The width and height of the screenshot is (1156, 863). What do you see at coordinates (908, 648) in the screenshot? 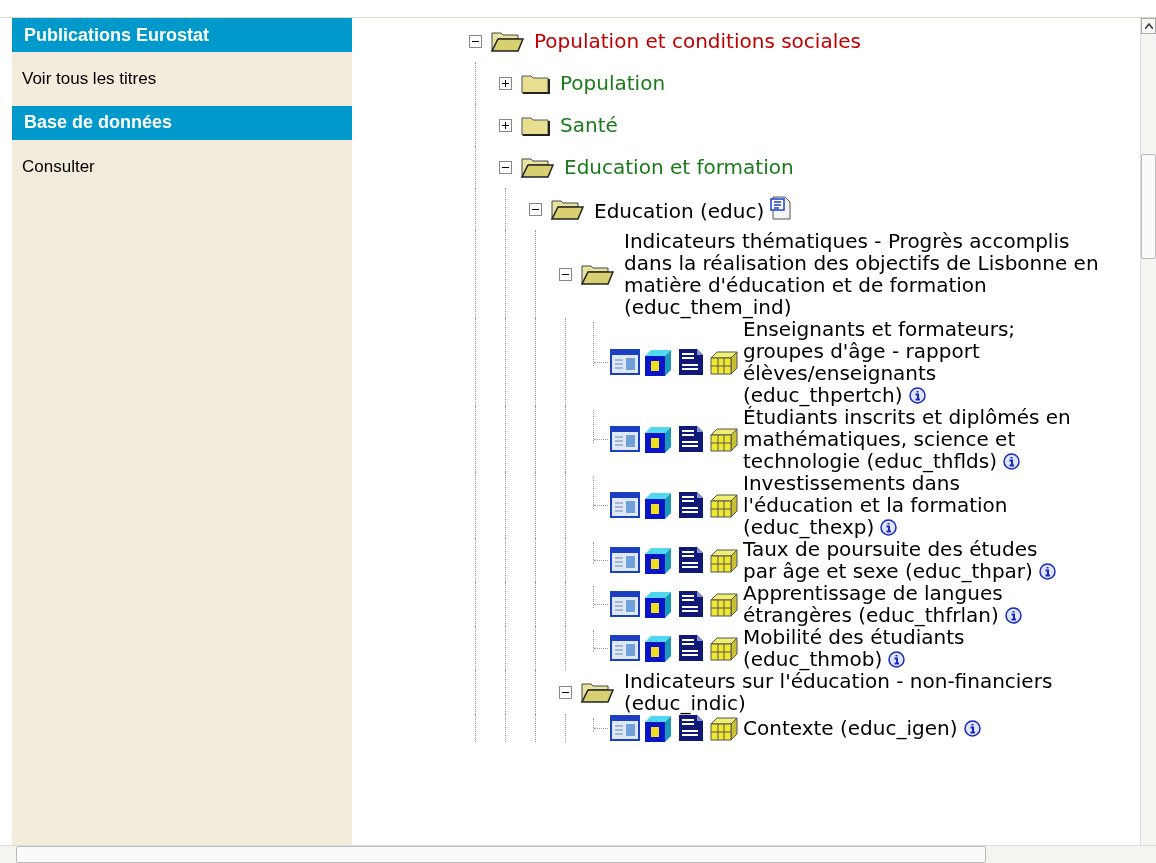
I see `dataset-title: Mobilité des étudiants (educ_thmob)` at bounding box center [908, 648].